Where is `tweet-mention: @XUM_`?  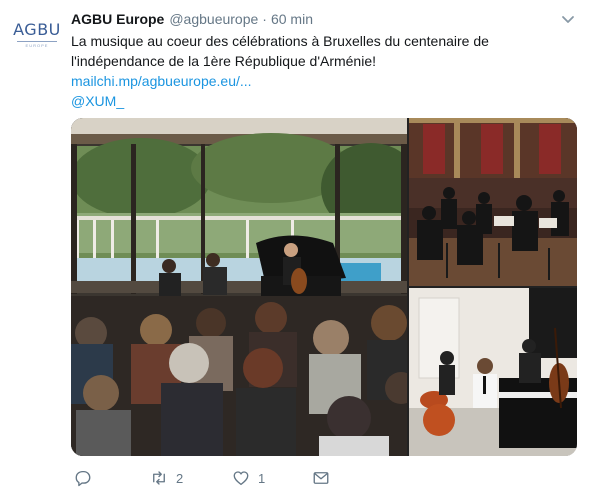 tweet-mention: @XUM_ is located at coordinates (97, 101).